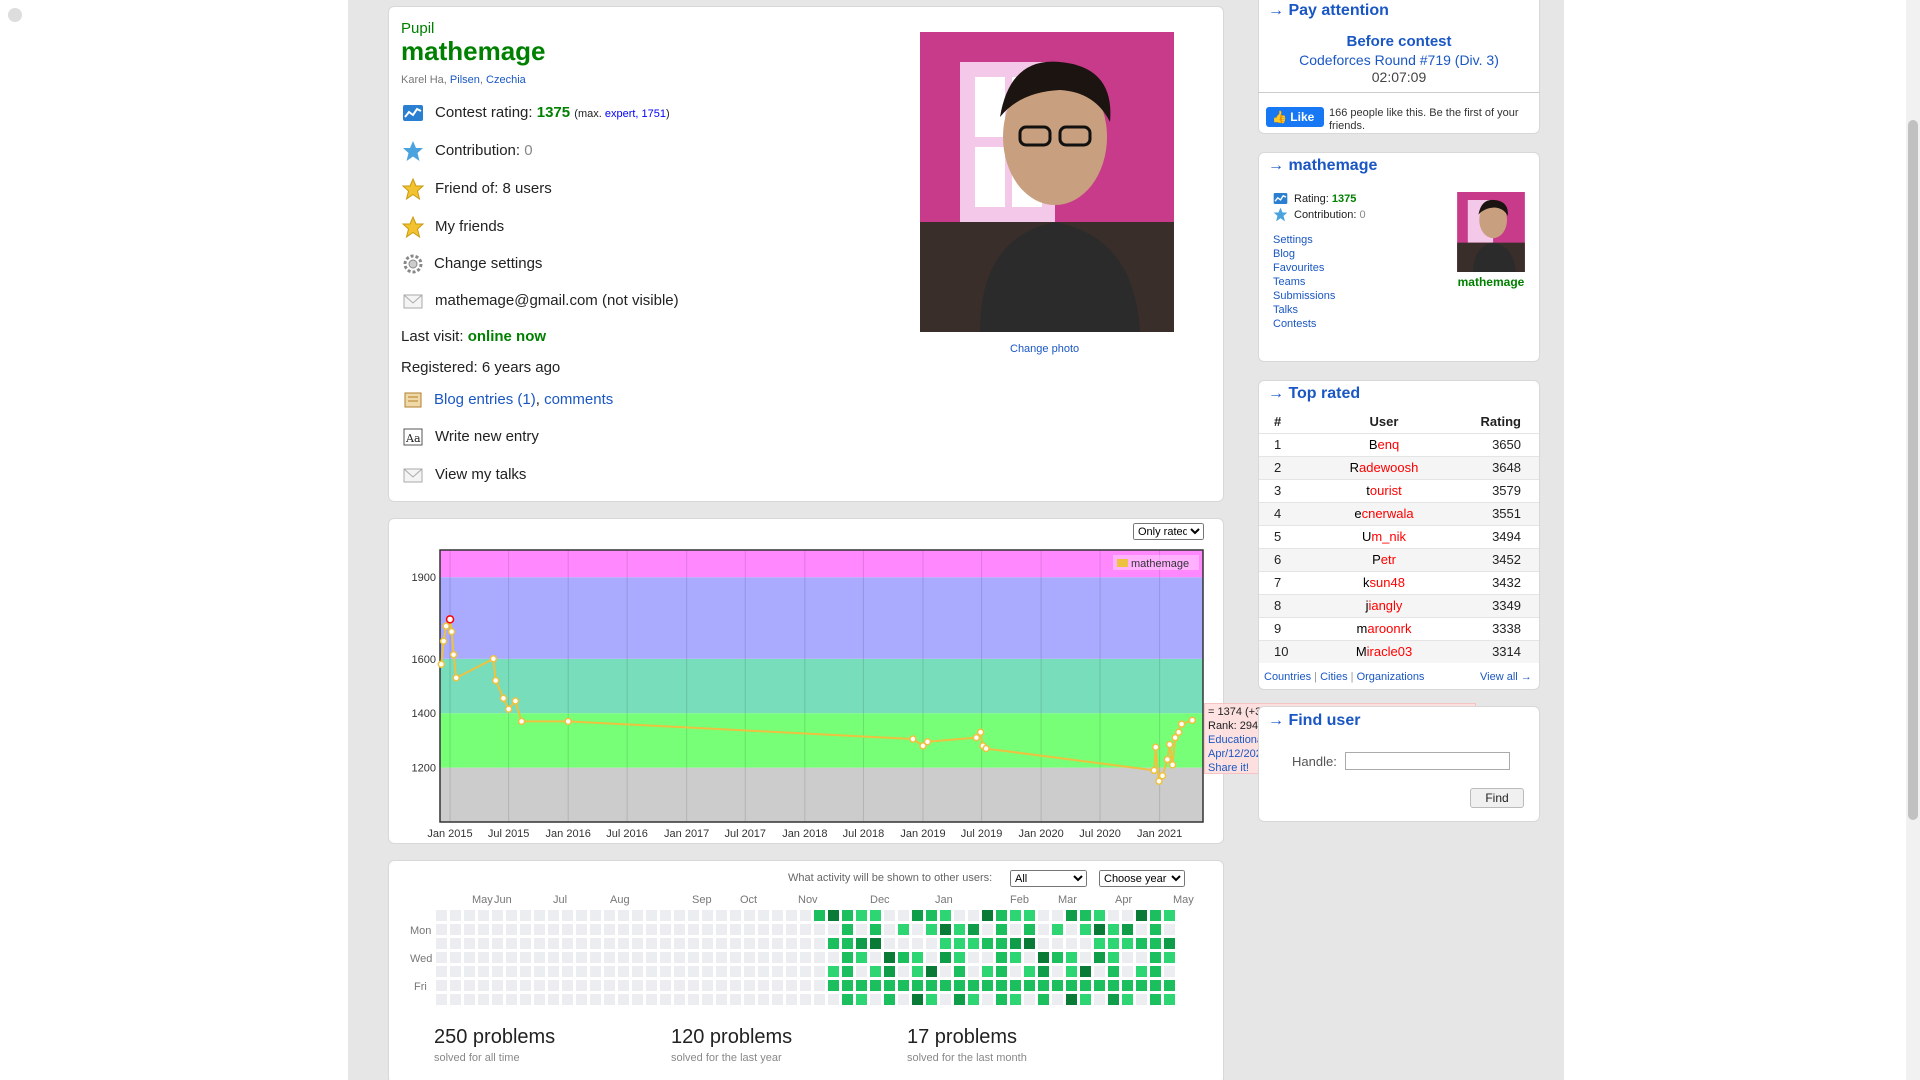  Describe the element at coordinates (1384, 605) in the screenshot. I see `top-user-link: jiangly` at that location.